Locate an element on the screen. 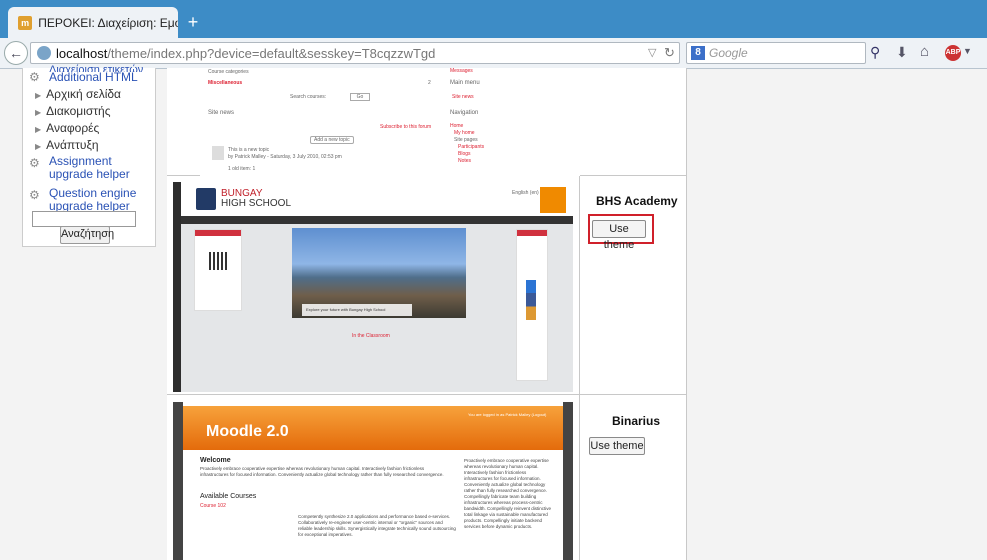 This screenshot has width=987, height=560. school-crest-icon is located at coordinates (206, 199).